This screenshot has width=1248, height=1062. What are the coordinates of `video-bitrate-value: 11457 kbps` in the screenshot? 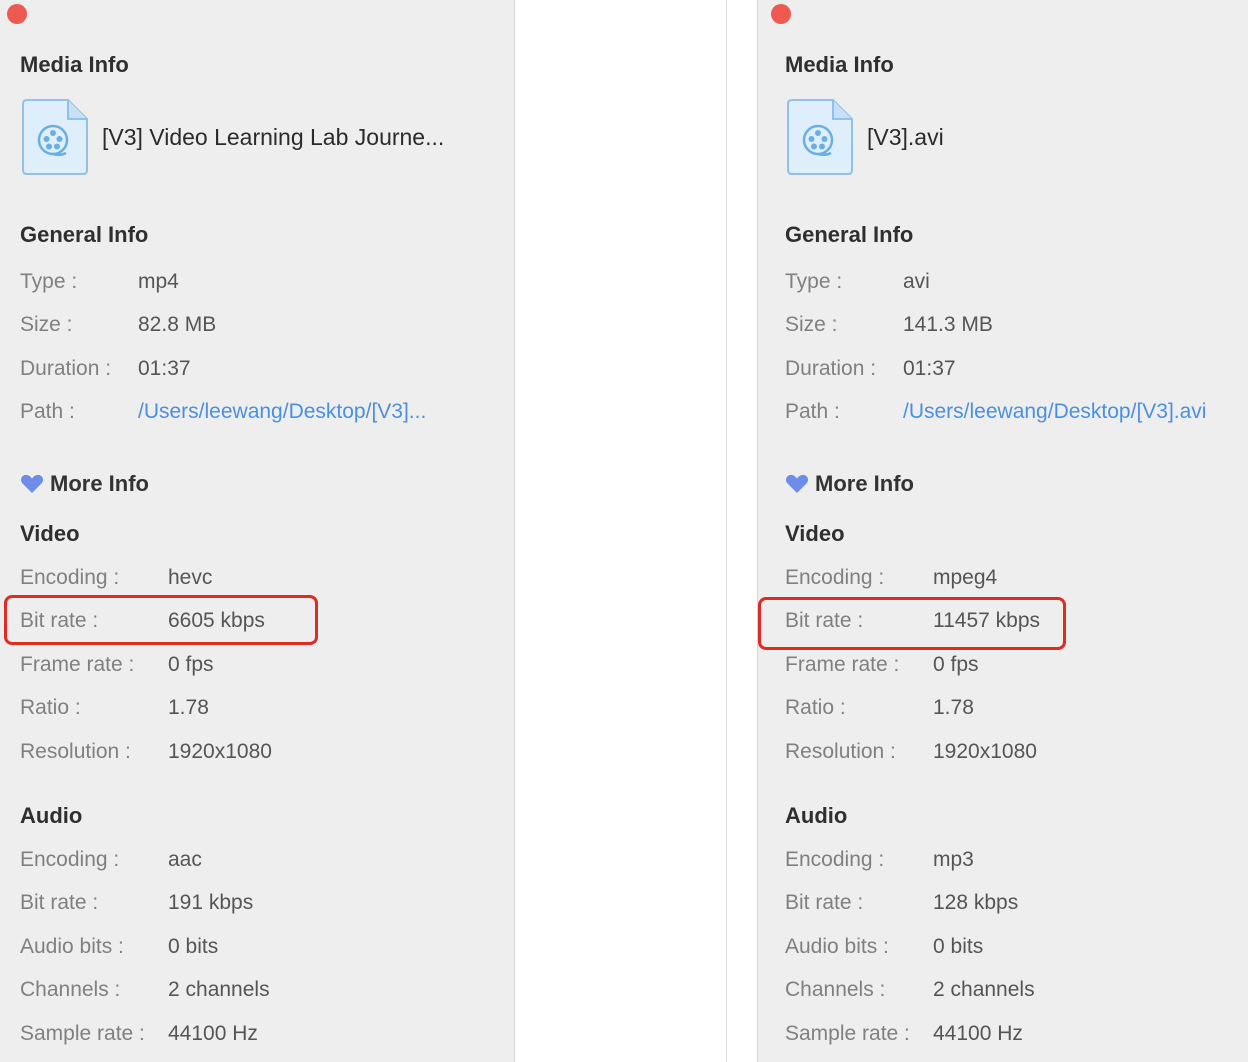 It's located at (987, 620).